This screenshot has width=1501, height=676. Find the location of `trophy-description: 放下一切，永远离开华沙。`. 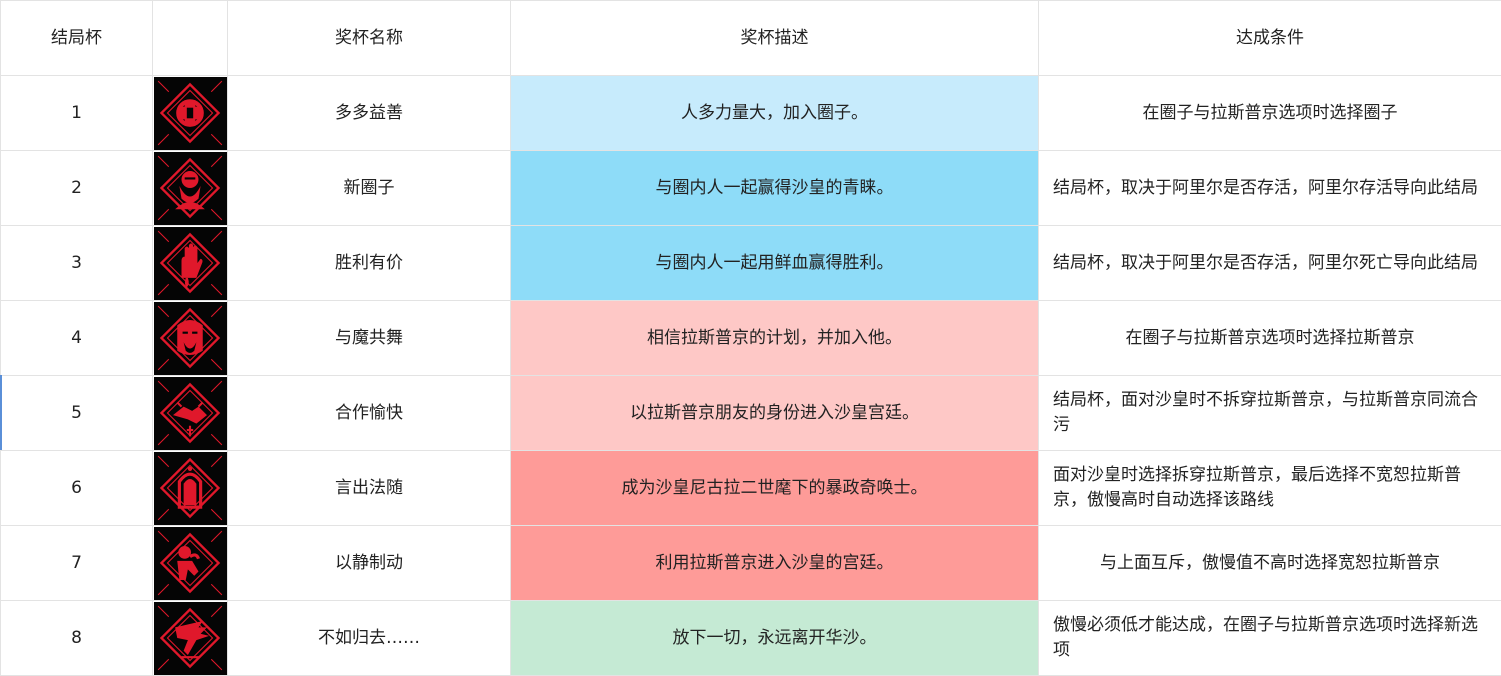

trophy-description: 放下一切，永远离开华沙。 is located at coordinates (775, 638).